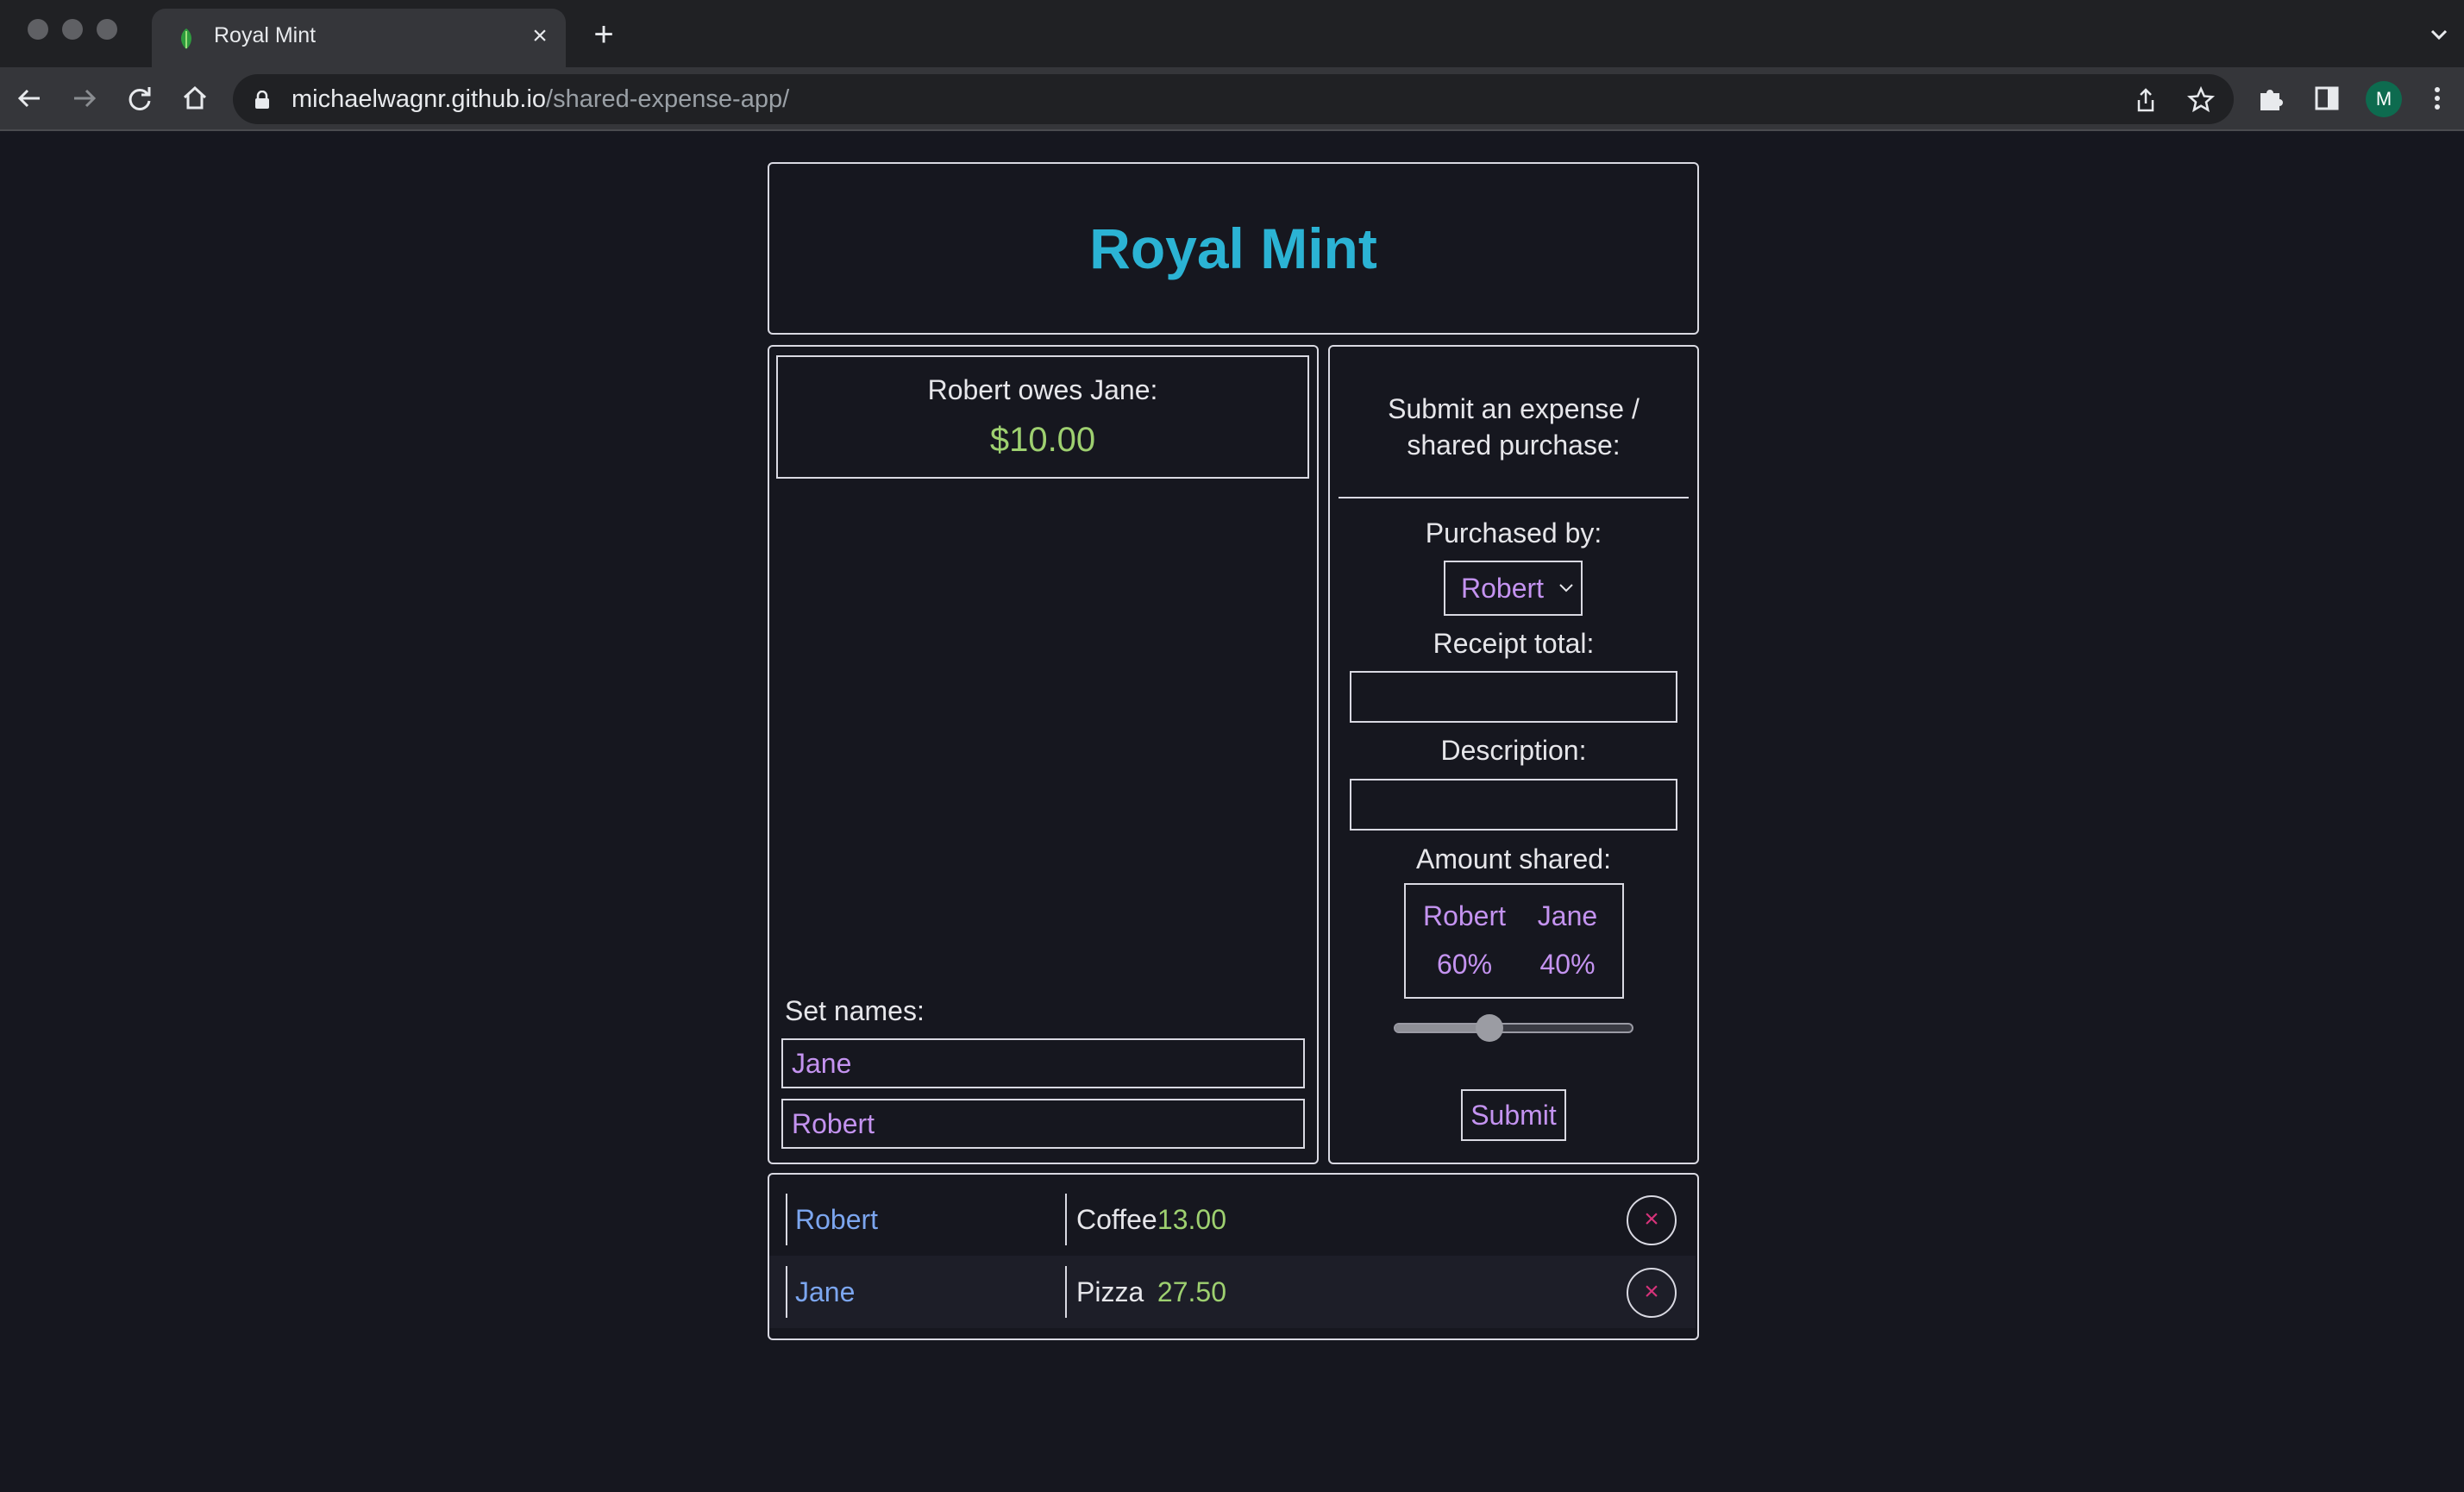 This screenshot has width=2464, height=1492. I want to click on purchased-by-select: Robert, so click(1514, 588).